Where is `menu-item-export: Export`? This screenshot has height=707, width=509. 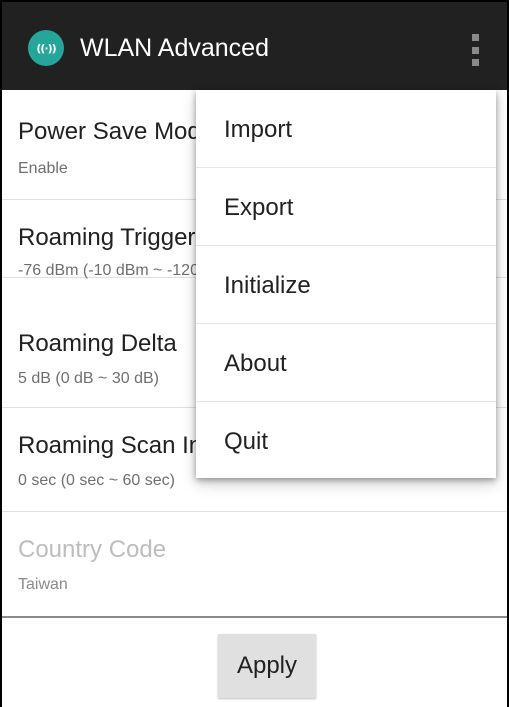
menu-item-export: Export is located at coordinates (346, 207).